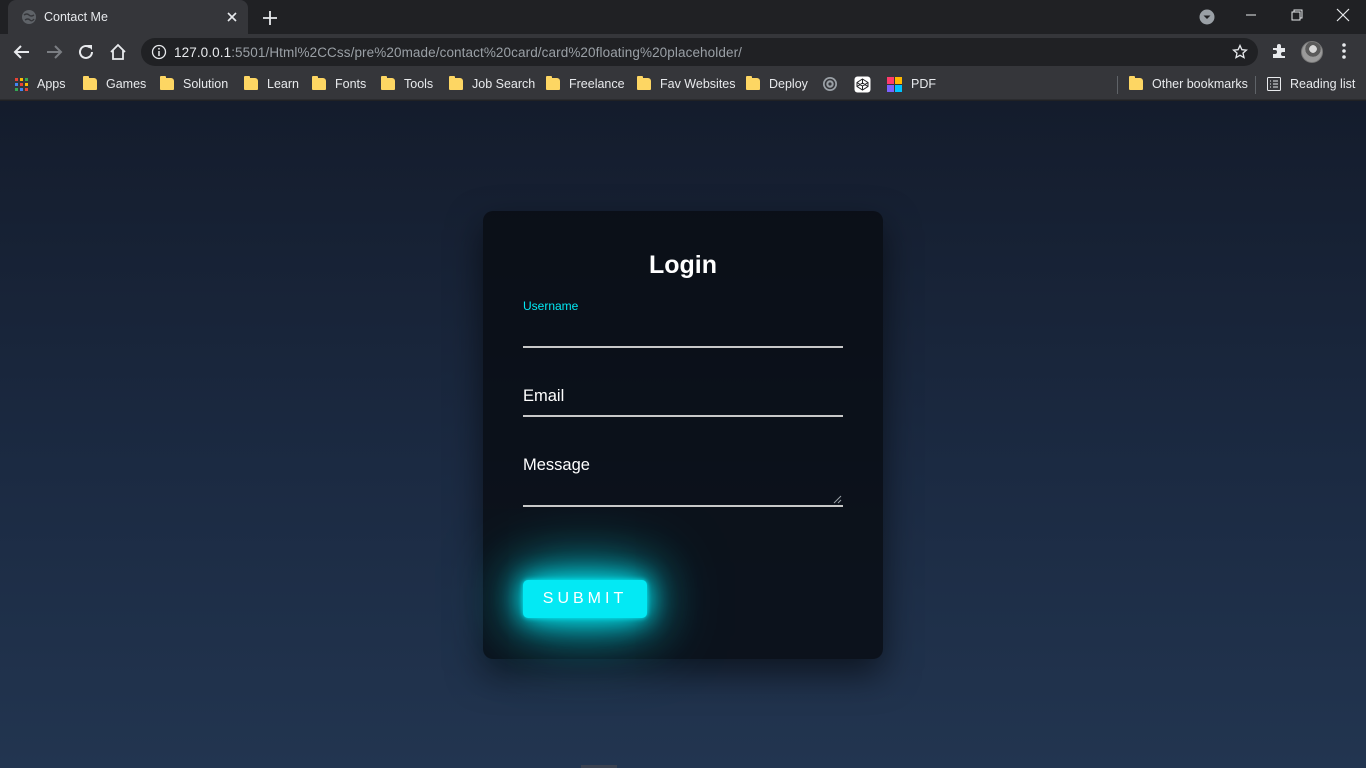 This screenshot has width=1366, height=768. I want to click on reading-list-button: Reading list, so click(1311, 84).